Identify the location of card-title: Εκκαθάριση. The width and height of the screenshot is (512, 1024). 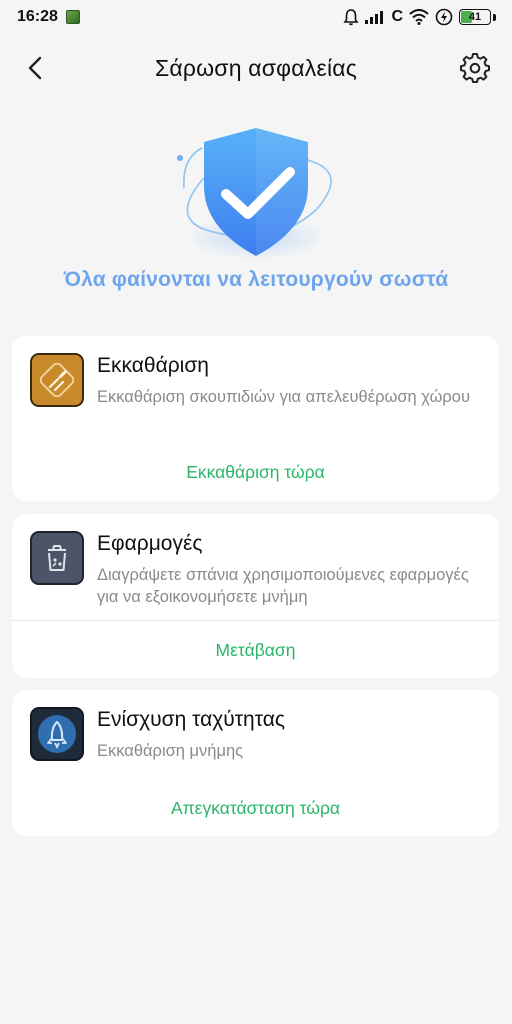
(153, 365).